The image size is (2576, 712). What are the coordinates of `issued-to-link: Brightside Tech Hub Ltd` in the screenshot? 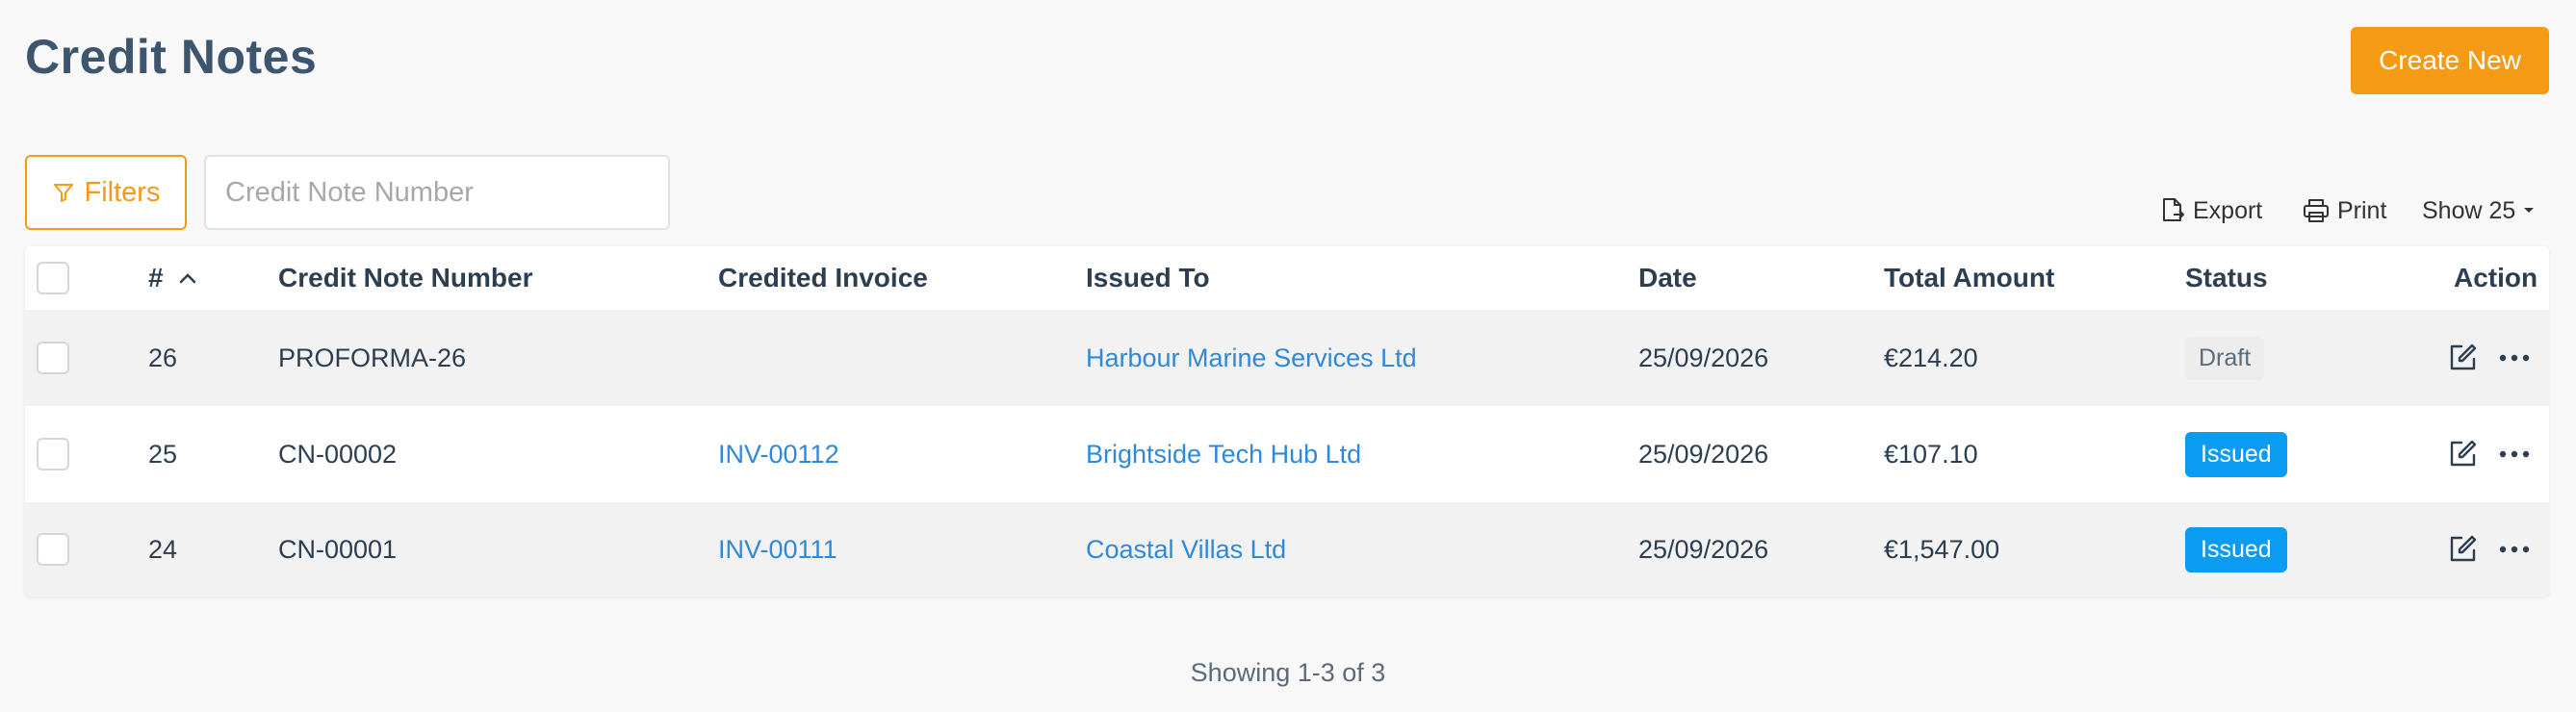 It's located at (1223, 454).